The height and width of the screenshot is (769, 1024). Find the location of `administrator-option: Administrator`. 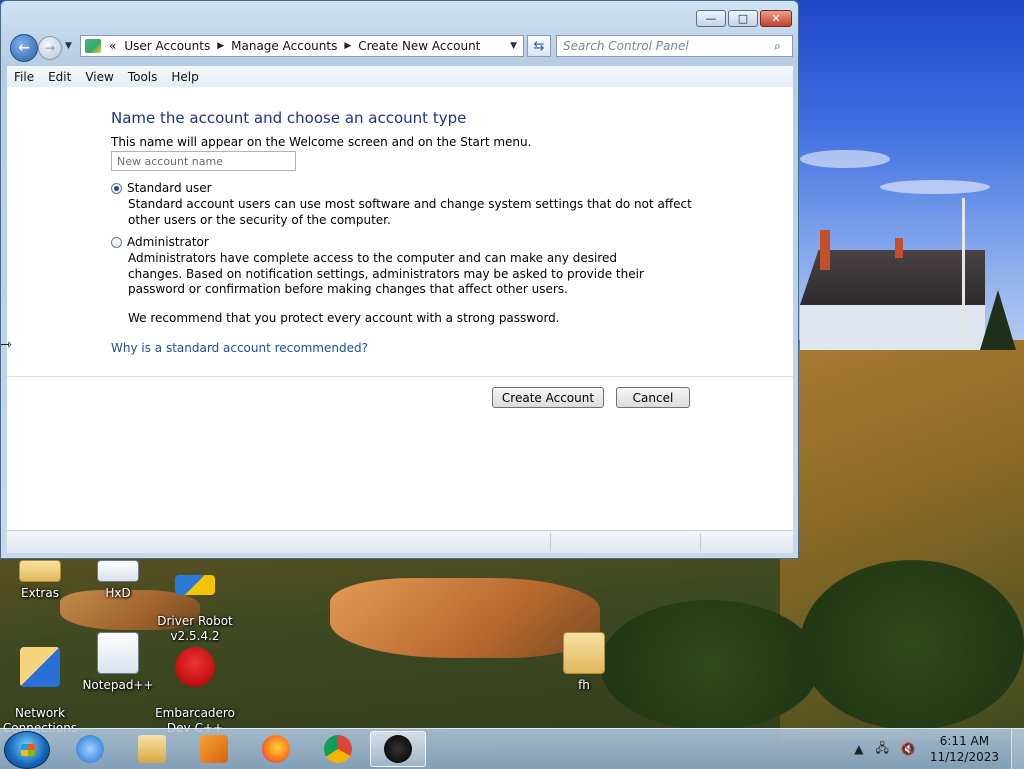

administrator-option: Administrator is located at coordinates (160, 242).